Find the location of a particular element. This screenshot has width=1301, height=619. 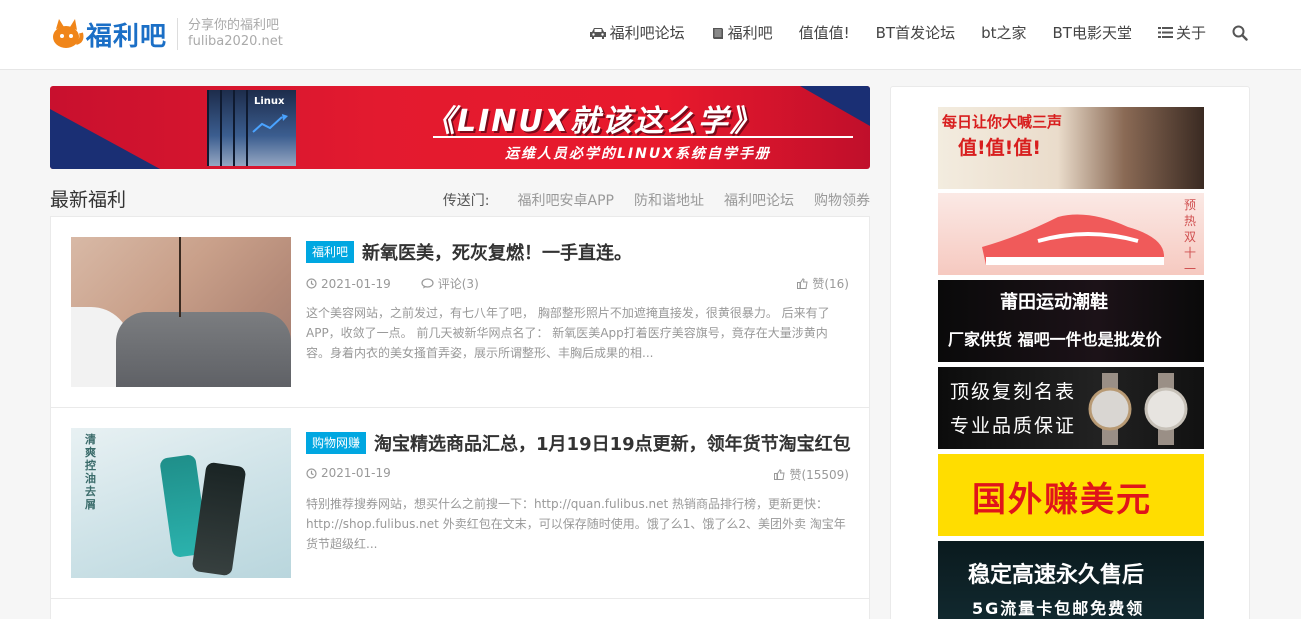

like-button: 赞(16) is located at coordinates (823, 283).